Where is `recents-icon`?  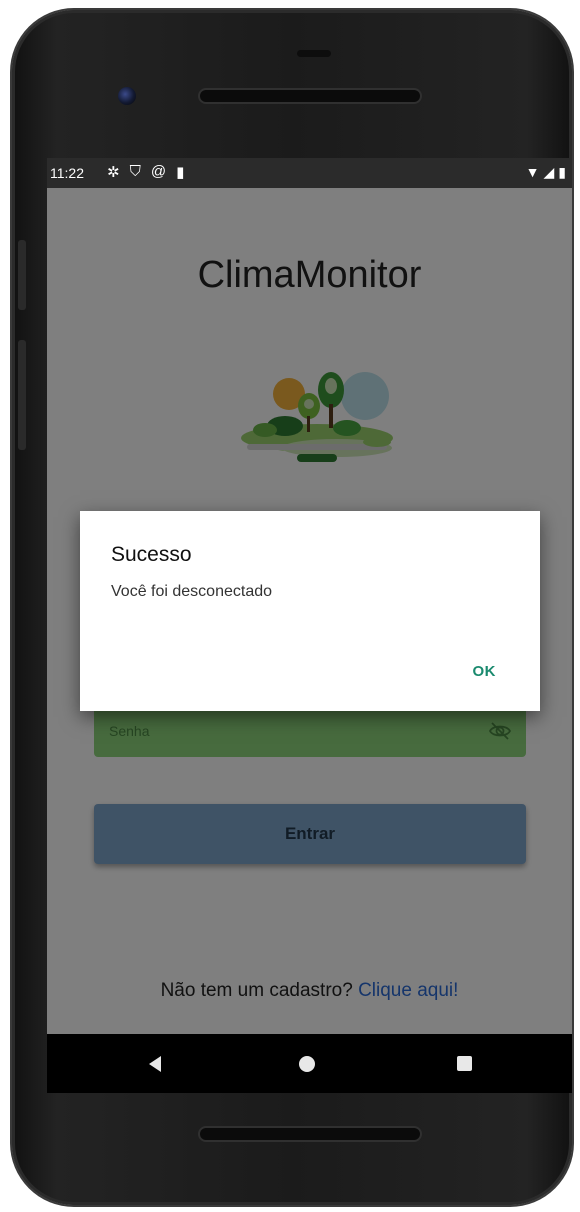 recents-icon is located at coordinates (464, 1063).